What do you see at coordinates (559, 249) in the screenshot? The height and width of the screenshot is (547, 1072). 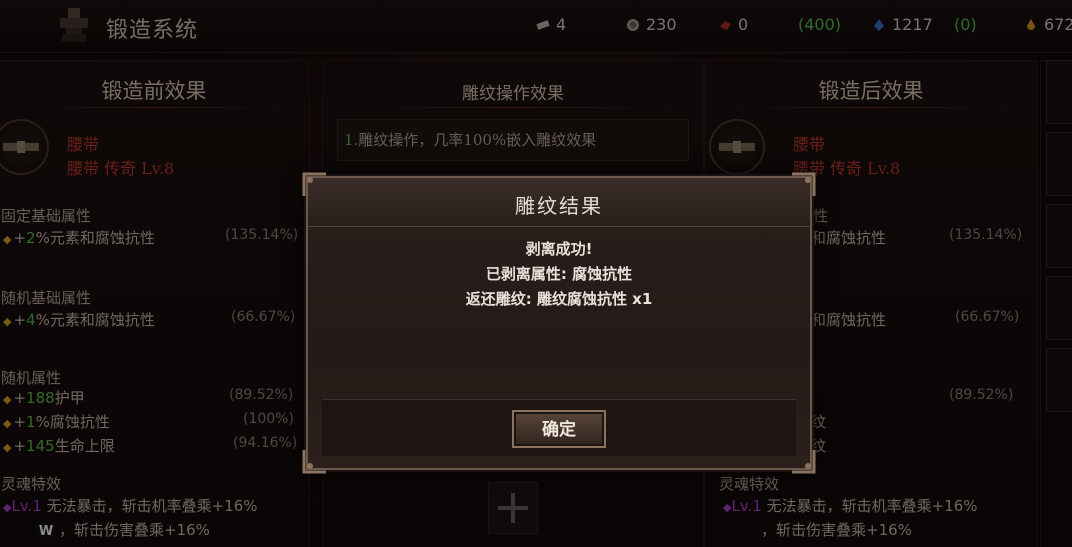 I see `result-status: 剥离成功!` at bounding box center [559, 249].